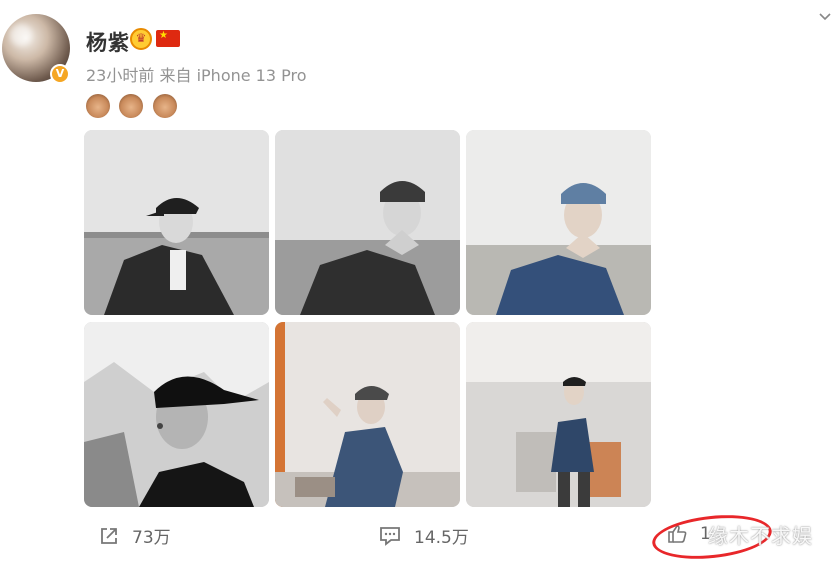 The width and height of the screenshot is (840, 564). Describe the element at coordinates (120, 75) in the screenshot. I see `post-time: 23小时前` at that location.